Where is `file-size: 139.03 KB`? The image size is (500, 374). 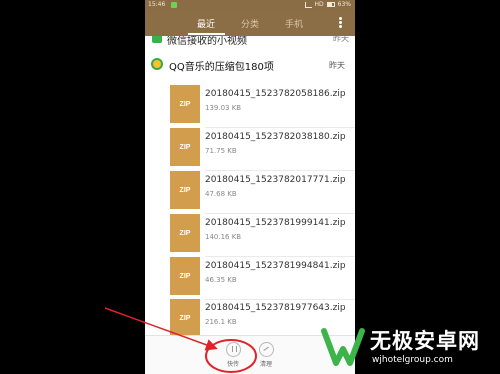 file-size: 139.03 KB is located at coordinates (223, 108).